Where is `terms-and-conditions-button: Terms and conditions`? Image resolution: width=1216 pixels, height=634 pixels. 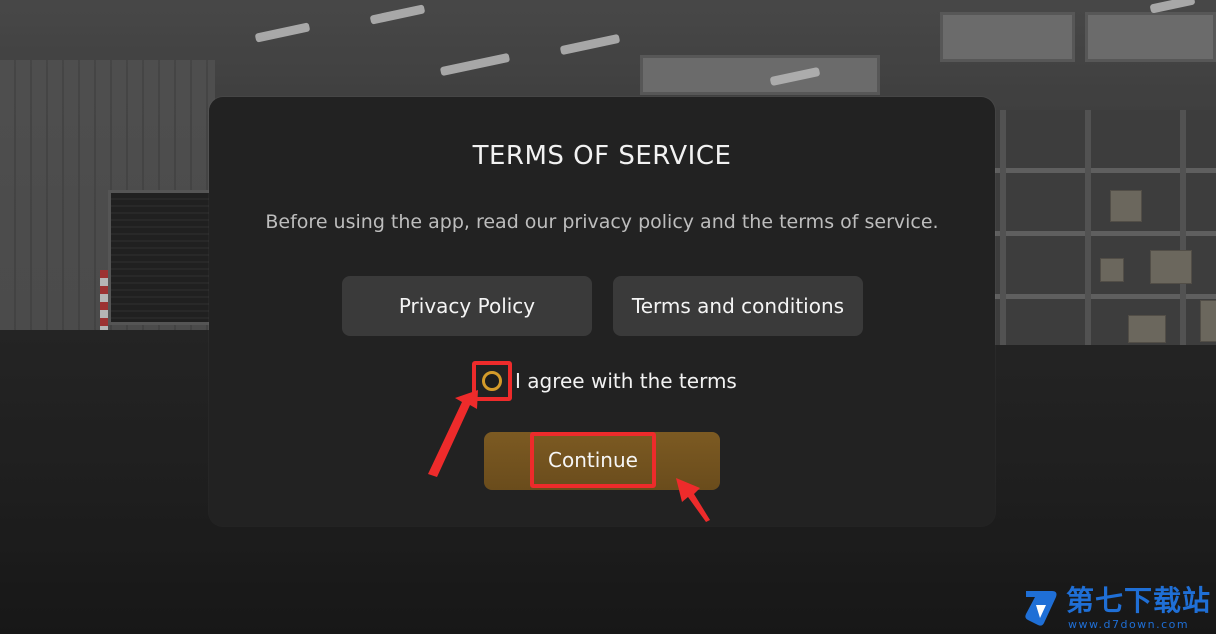 terms-and-conditions-button: Terms and conditions is located at coordinates (738, 306).